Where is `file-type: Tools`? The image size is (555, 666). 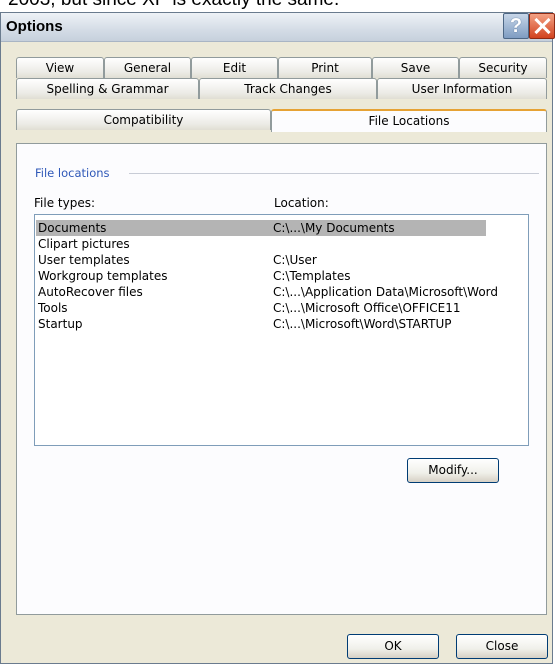 file-type: Tools is located at coordinates (53, 308).